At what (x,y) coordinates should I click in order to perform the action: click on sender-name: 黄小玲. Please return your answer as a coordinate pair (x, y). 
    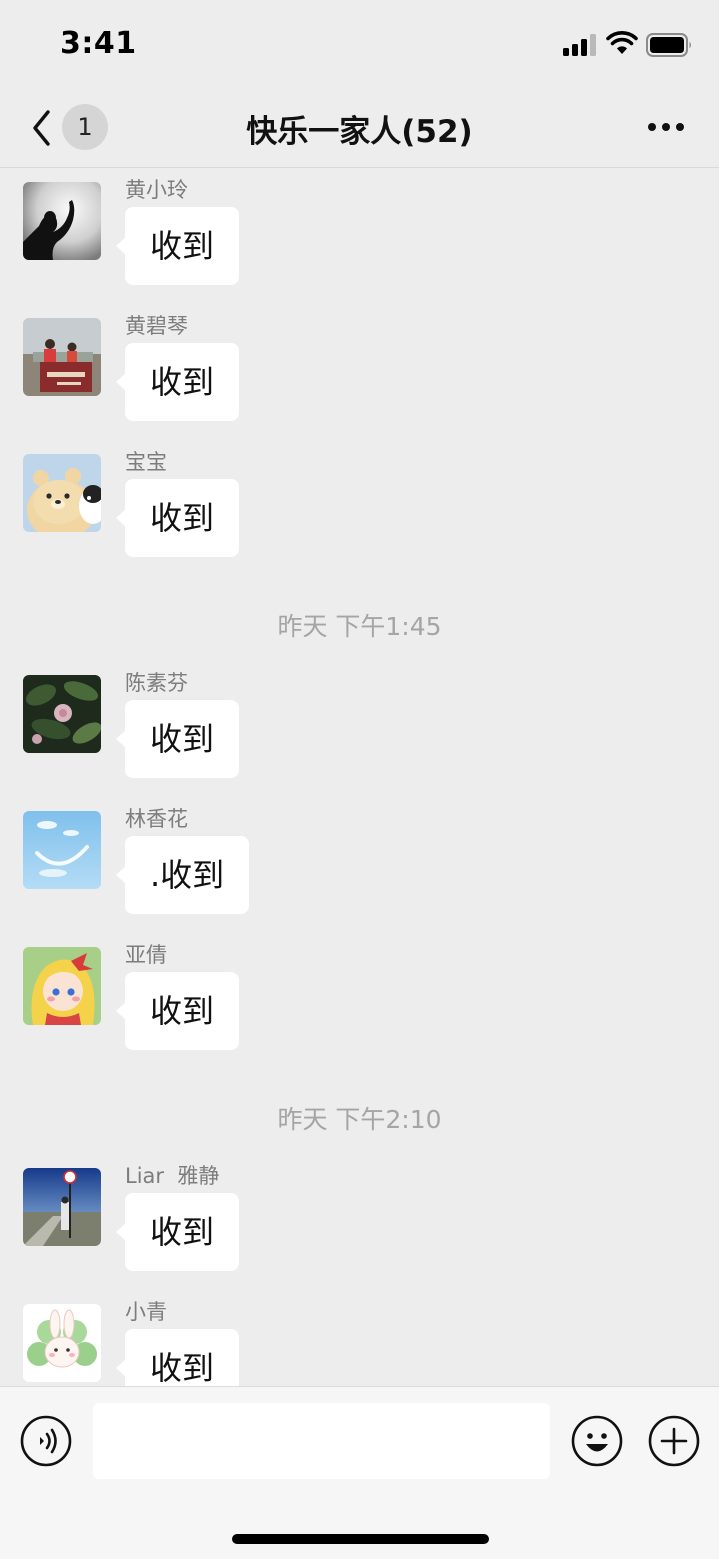
    Looking at the image, I should click on (156, 190).